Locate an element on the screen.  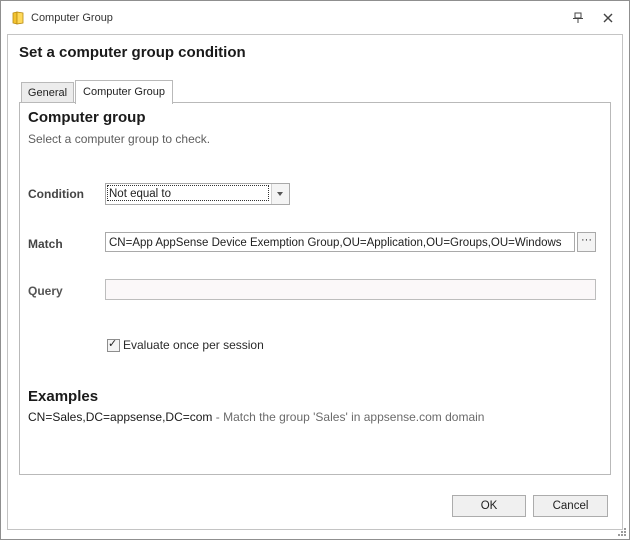
title-bar: Computer Group is located at coordinates (315, 17).